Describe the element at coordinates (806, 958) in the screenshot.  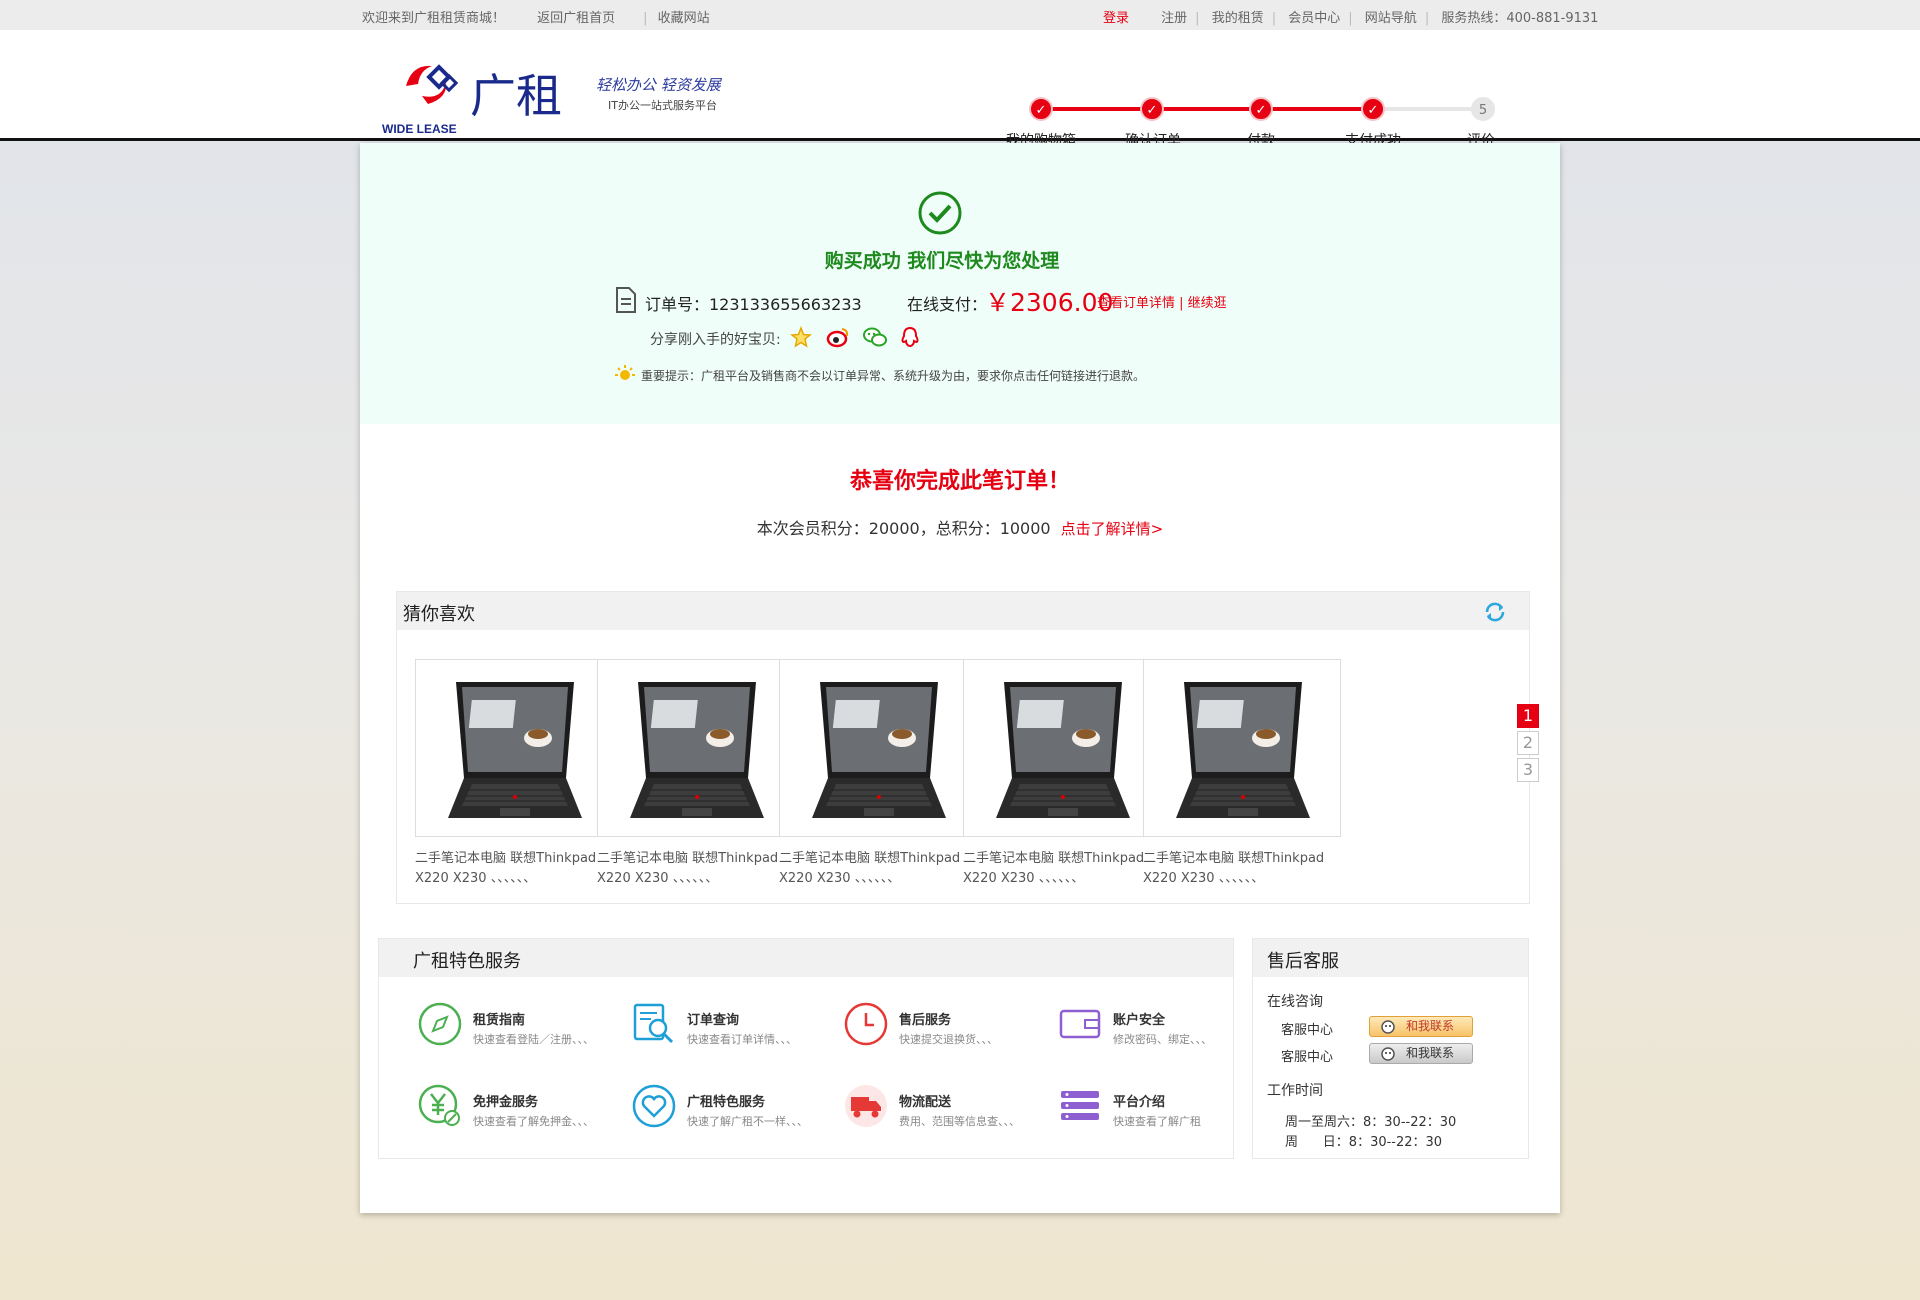
I see `services-header: 广租特色服务` at that location.